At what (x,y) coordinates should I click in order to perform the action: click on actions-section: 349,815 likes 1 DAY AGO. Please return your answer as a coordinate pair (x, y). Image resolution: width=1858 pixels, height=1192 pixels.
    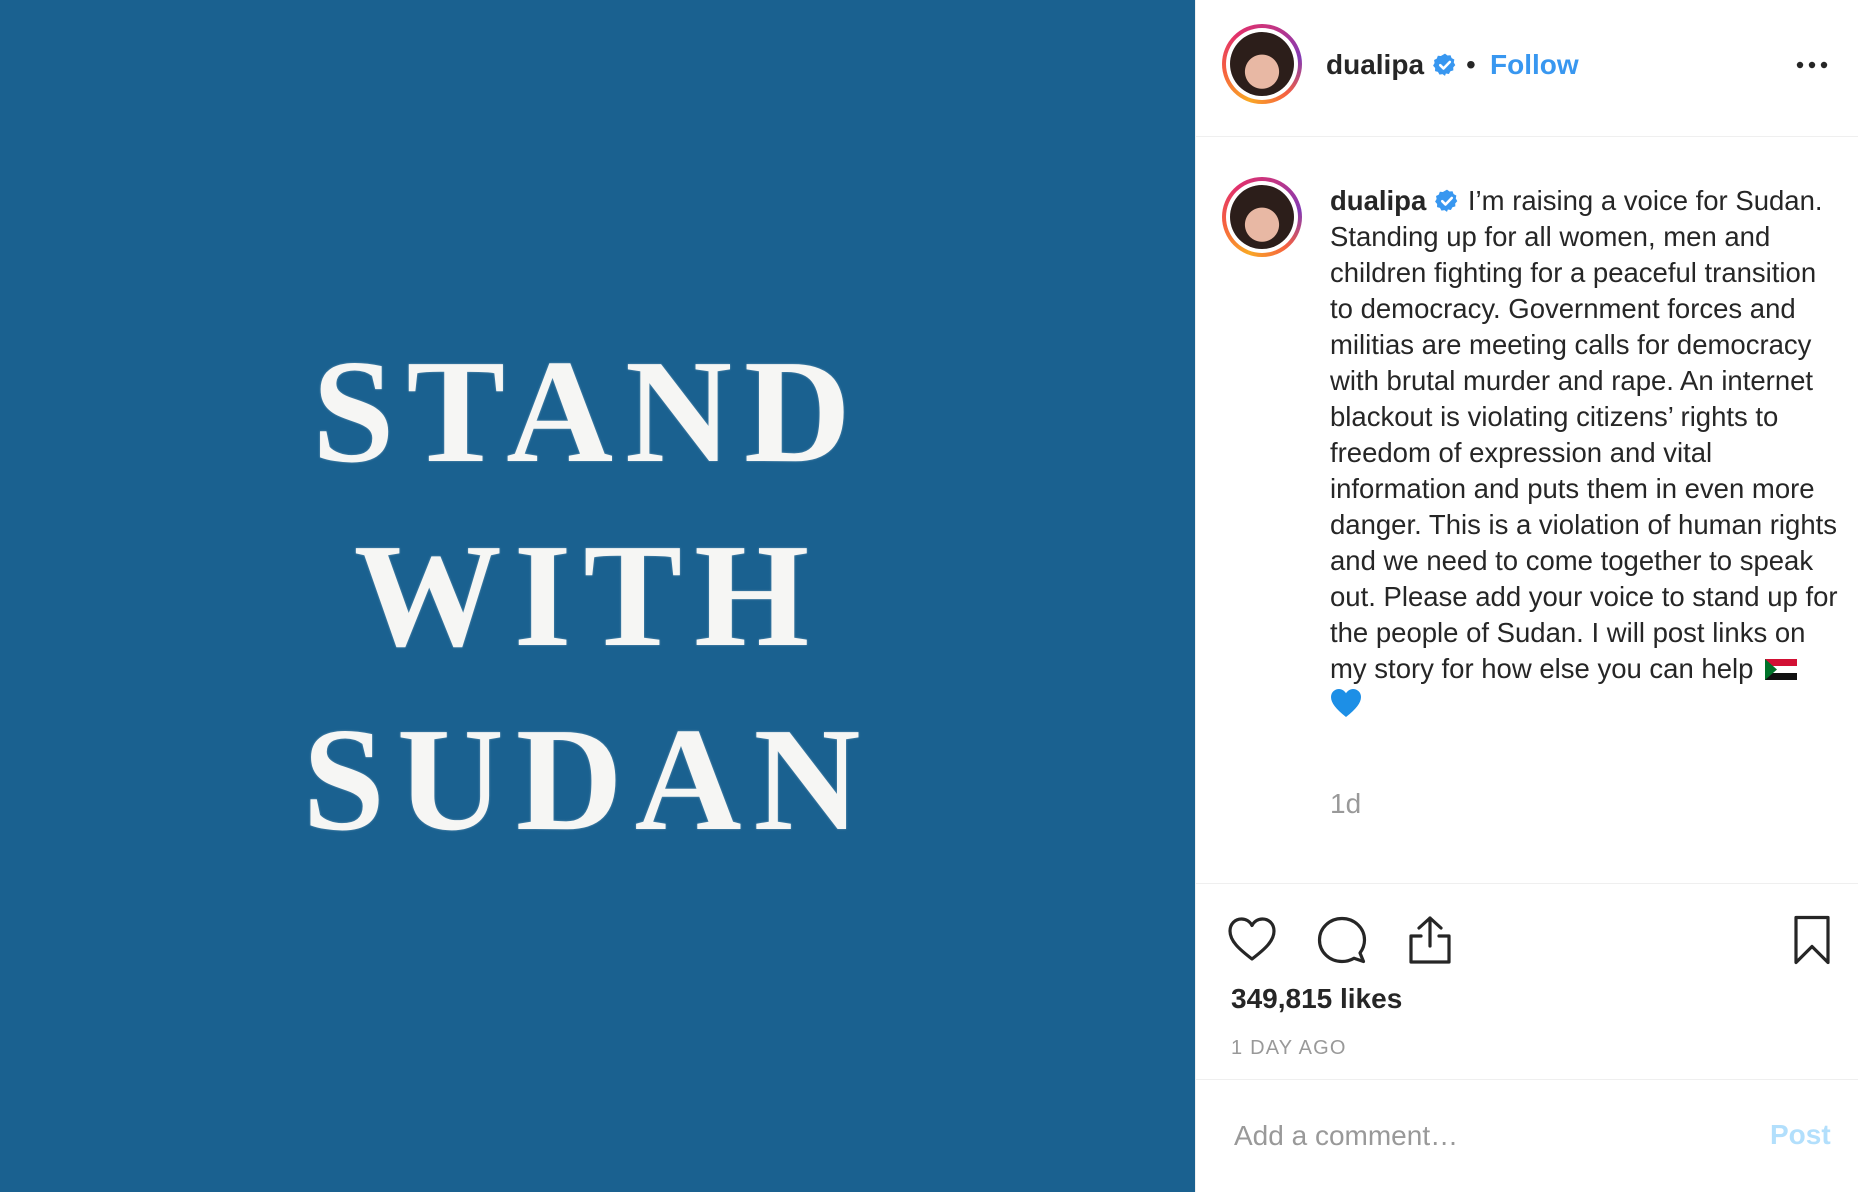
    Looking at the image, I should click on (1527, 981).